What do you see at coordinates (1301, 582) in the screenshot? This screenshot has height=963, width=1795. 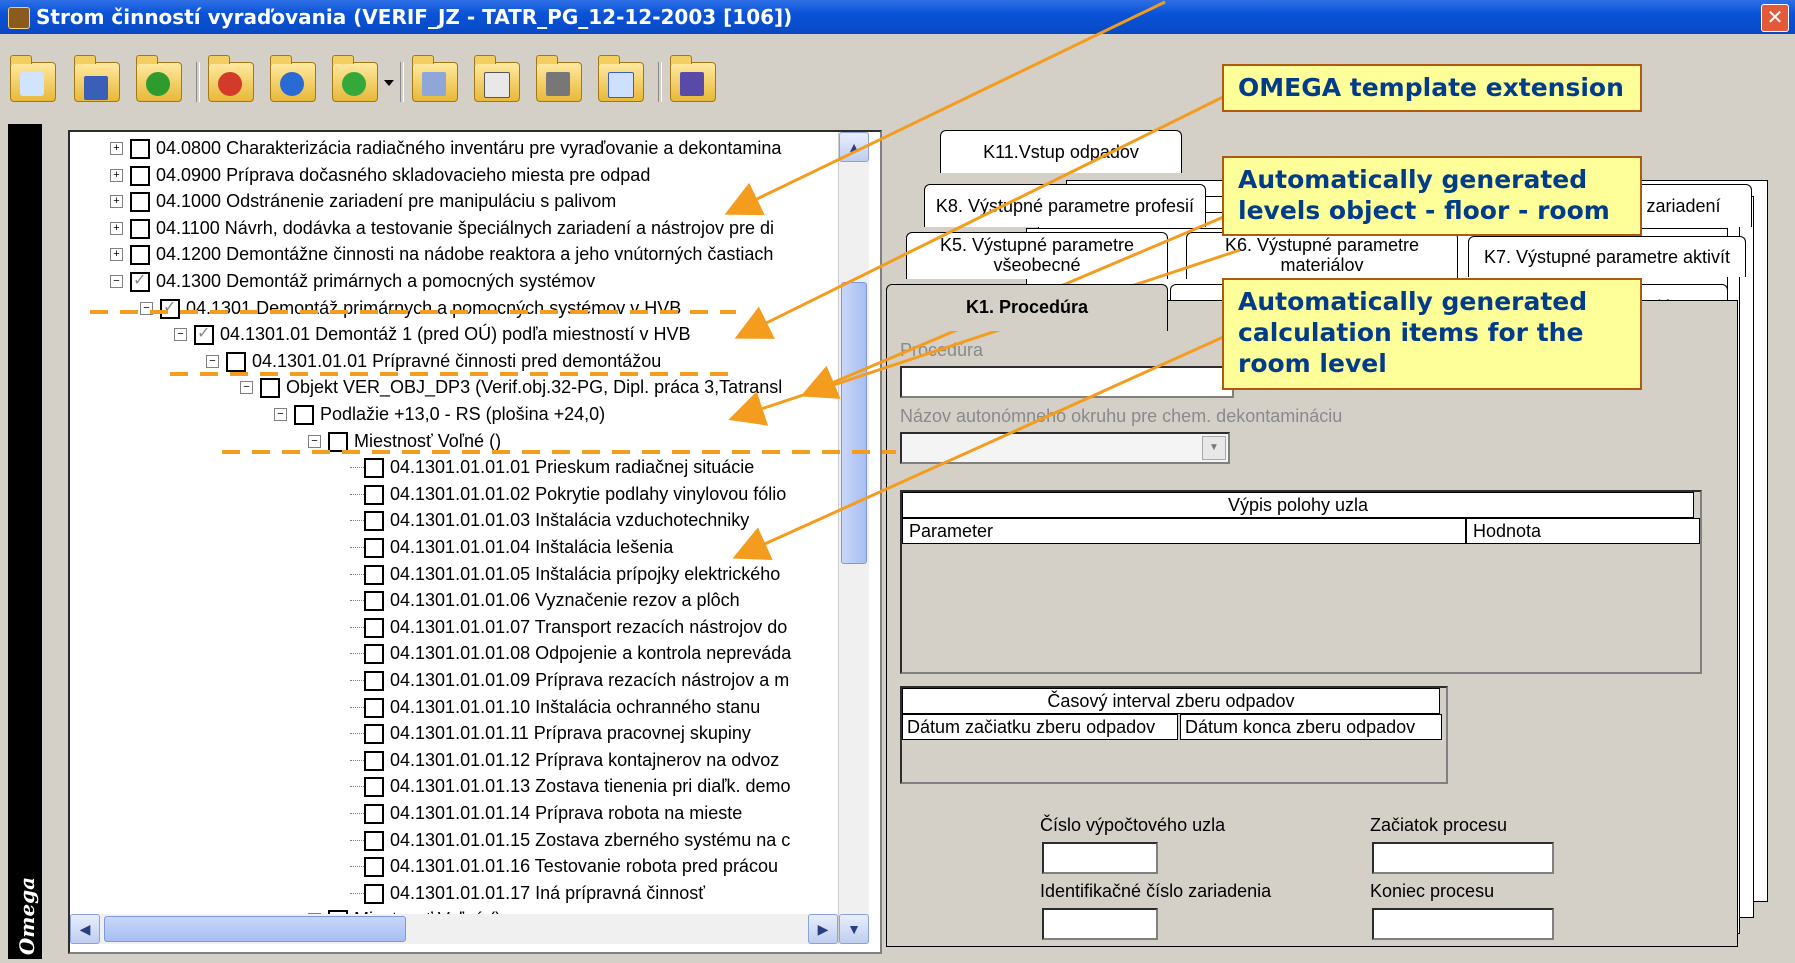 I see `poloha-grid: Výpis polohy uzla Parameter Hodnota` at bounding box center [1301, 582].